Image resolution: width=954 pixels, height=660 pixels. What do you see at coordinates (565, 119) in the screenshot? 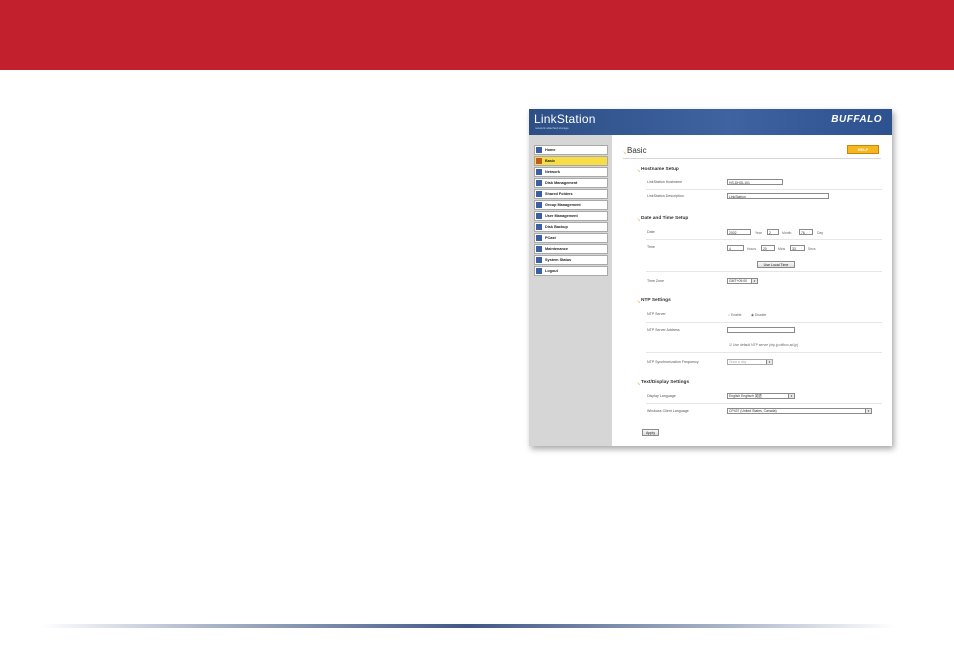
I see `linkstation-logo: LinkStation` at bounding box center [565, 119].